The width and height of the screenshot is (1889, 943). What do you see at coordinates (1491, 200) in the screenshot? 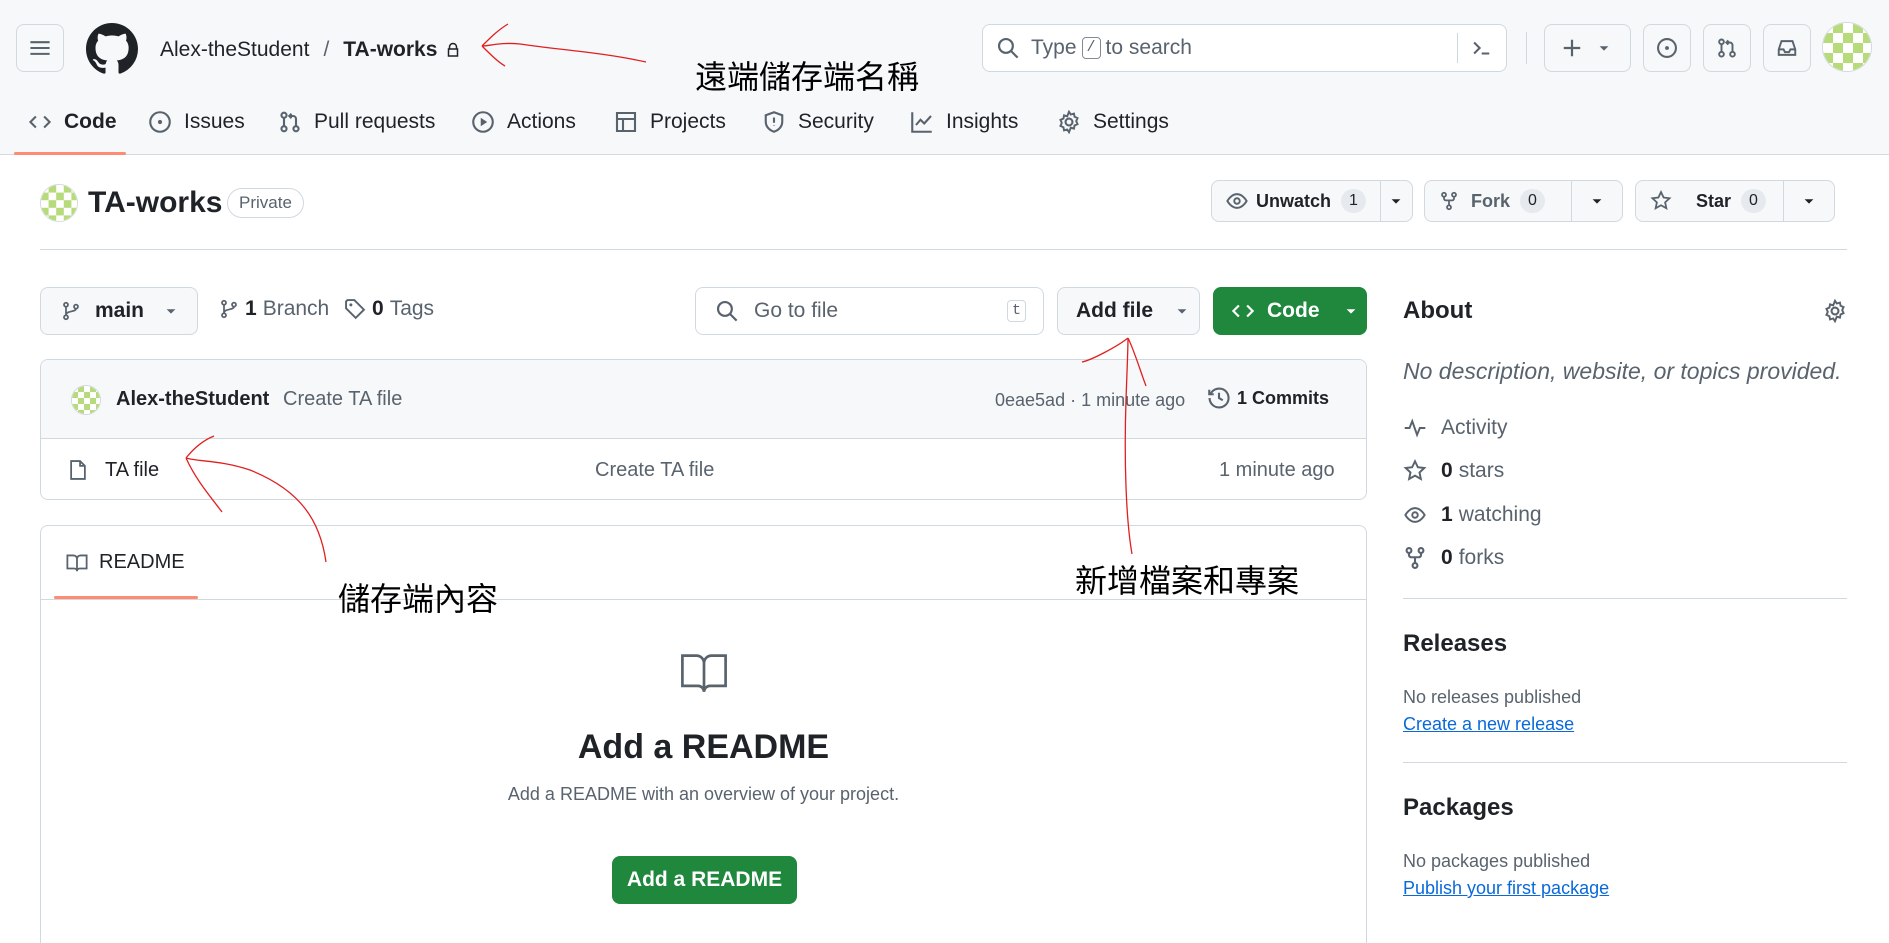
I see `fork-label: Fork` at bounding box center [1491, 200].